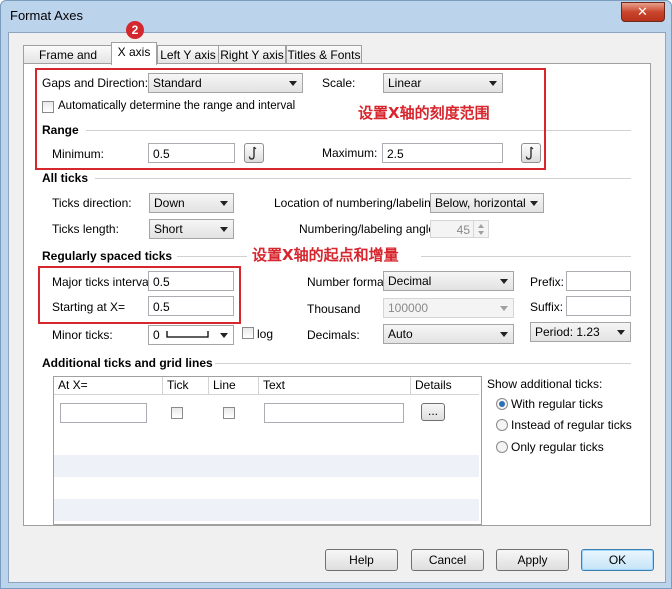  What do you see at coordinates (191, 203) in the screenshot?
I see `ticks-direction-select: Down` at bounding box center [191, 203].